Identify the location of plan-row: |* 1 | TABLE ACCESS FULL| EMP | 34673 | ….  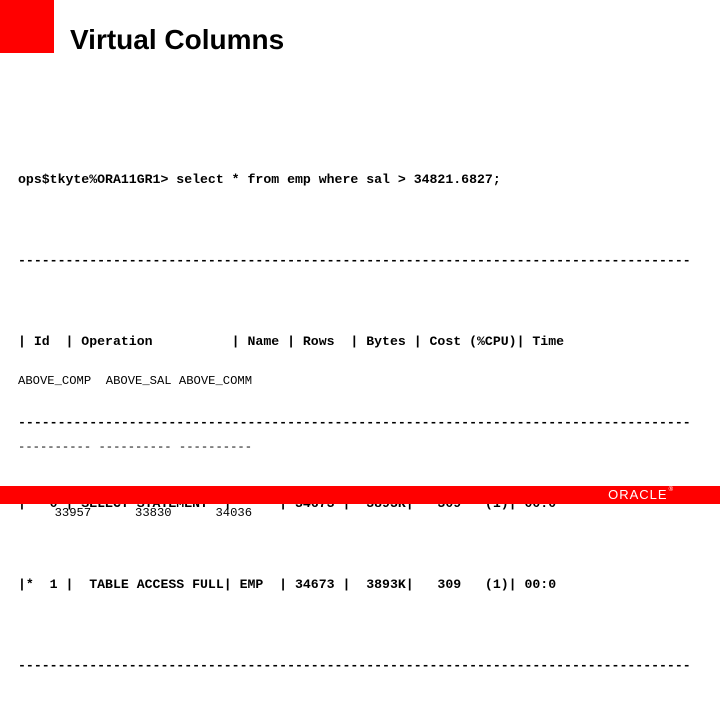
(287, 584).